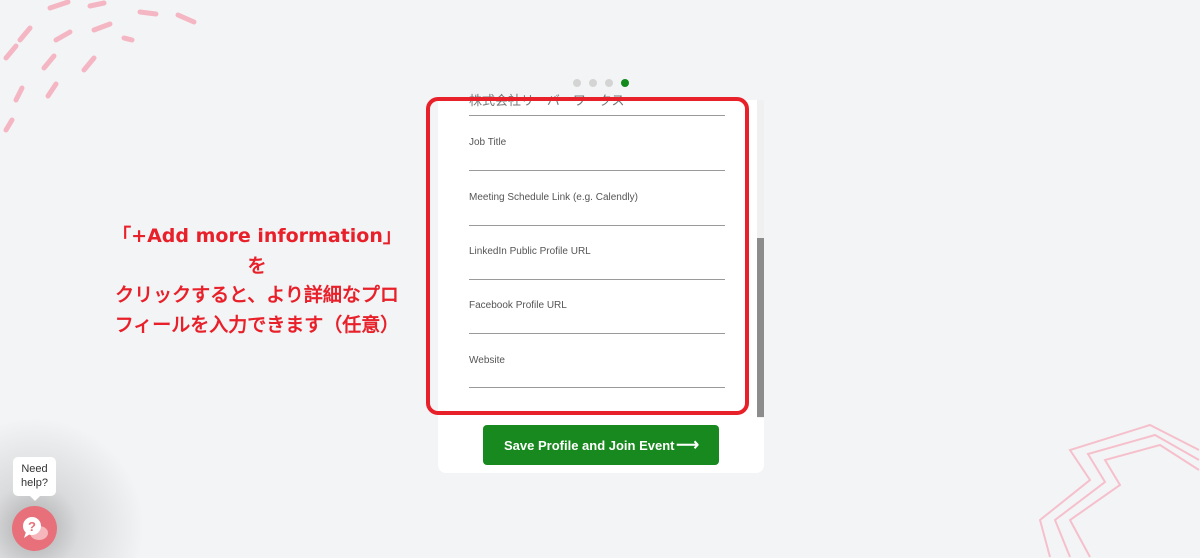  I want to click on help-chat-button: ?, so click(34, 528).